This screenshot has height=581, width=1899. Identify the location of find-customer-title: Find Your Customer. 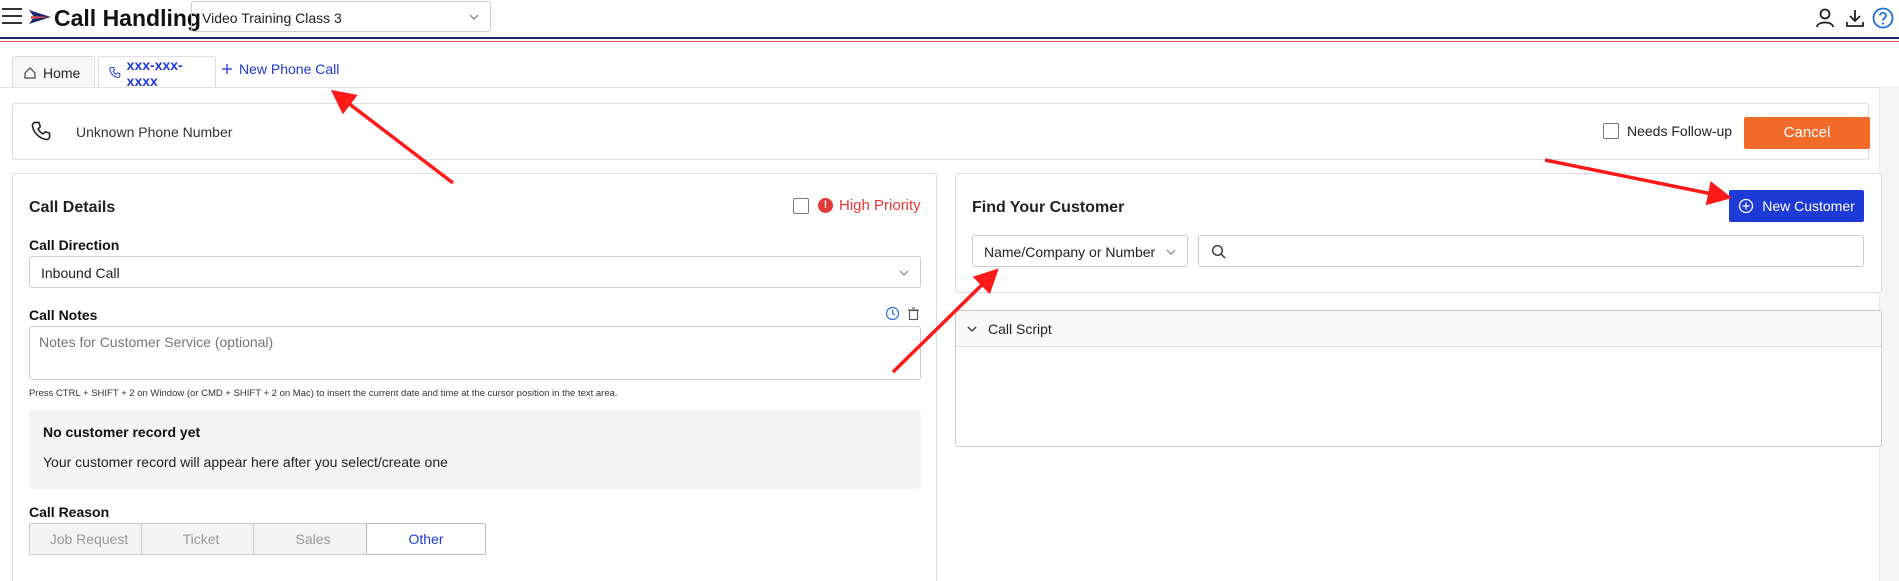
(1048, 207).